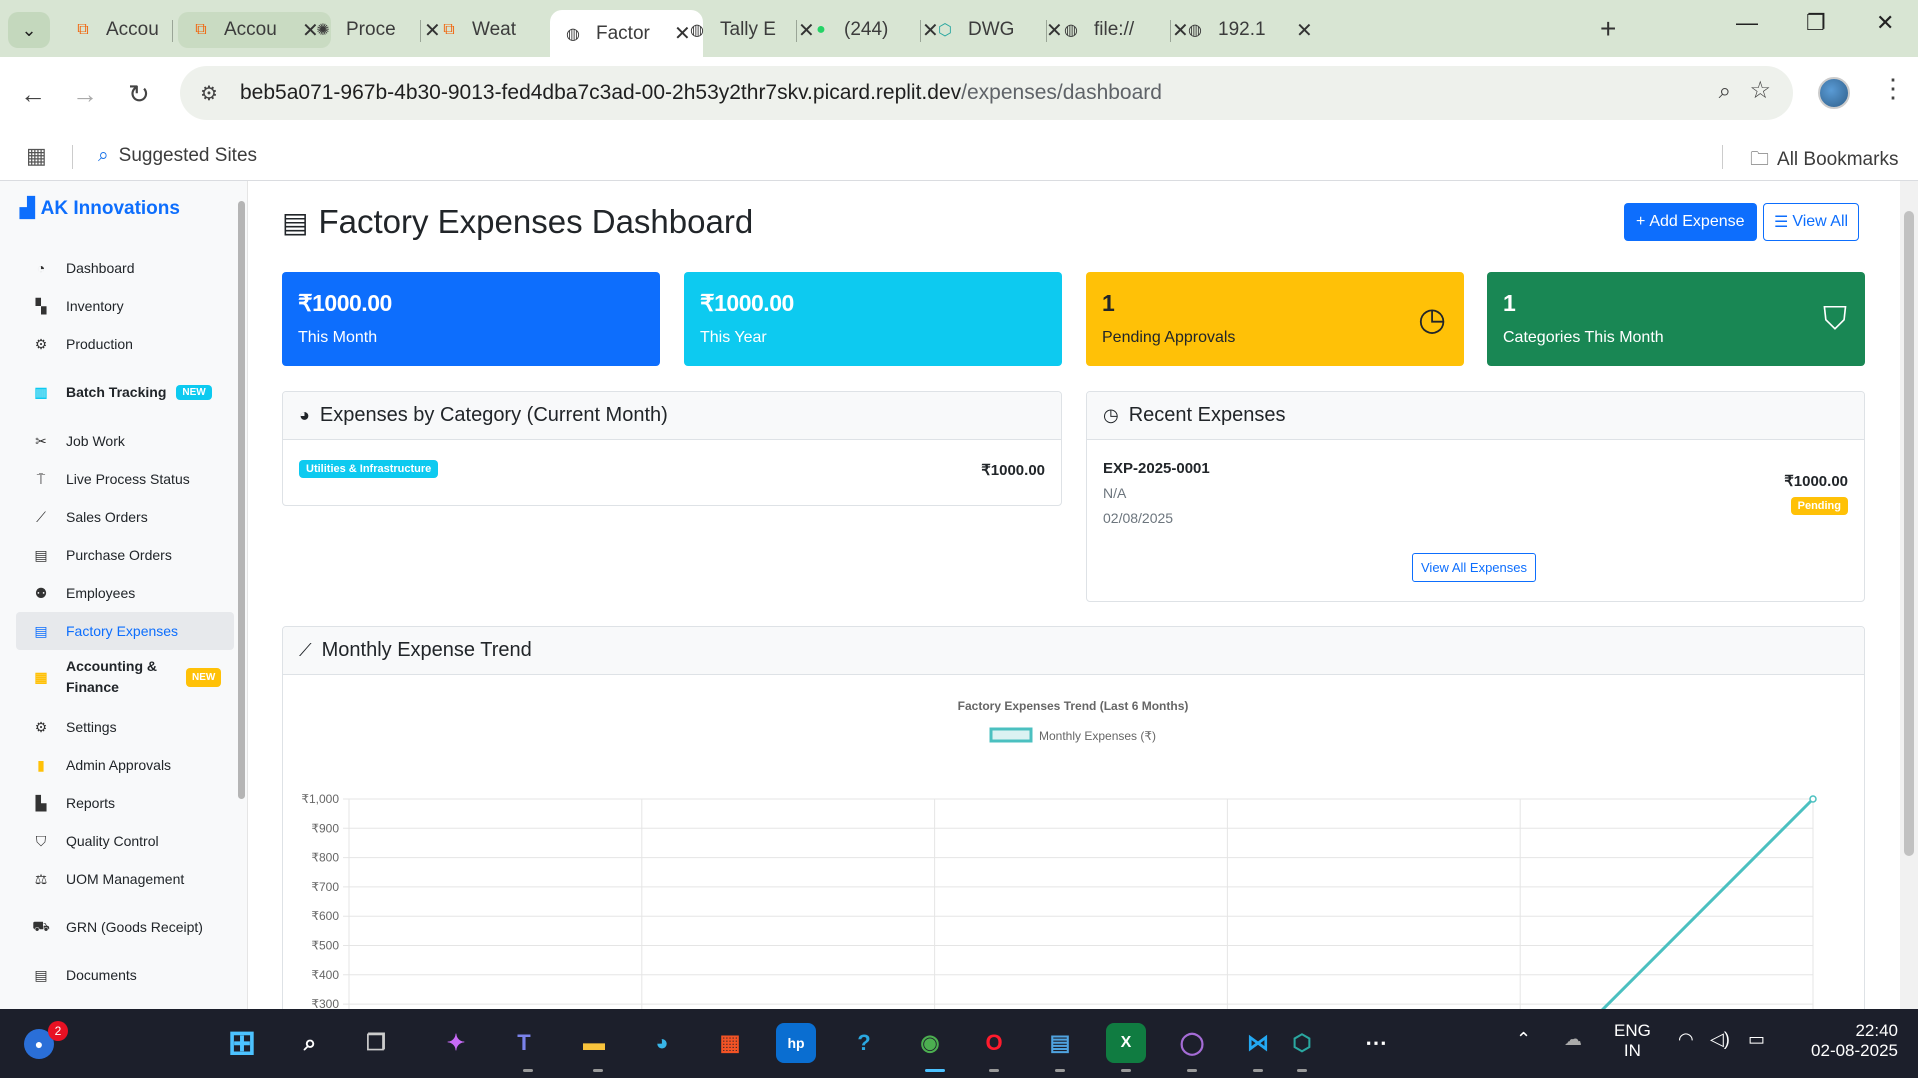 Image resolution: width=1918 pixels, height=1078 pixels. Describe the element at coordinates (821, 29) in the screenshot. I see `whatsapp-icon: ●` at that location.